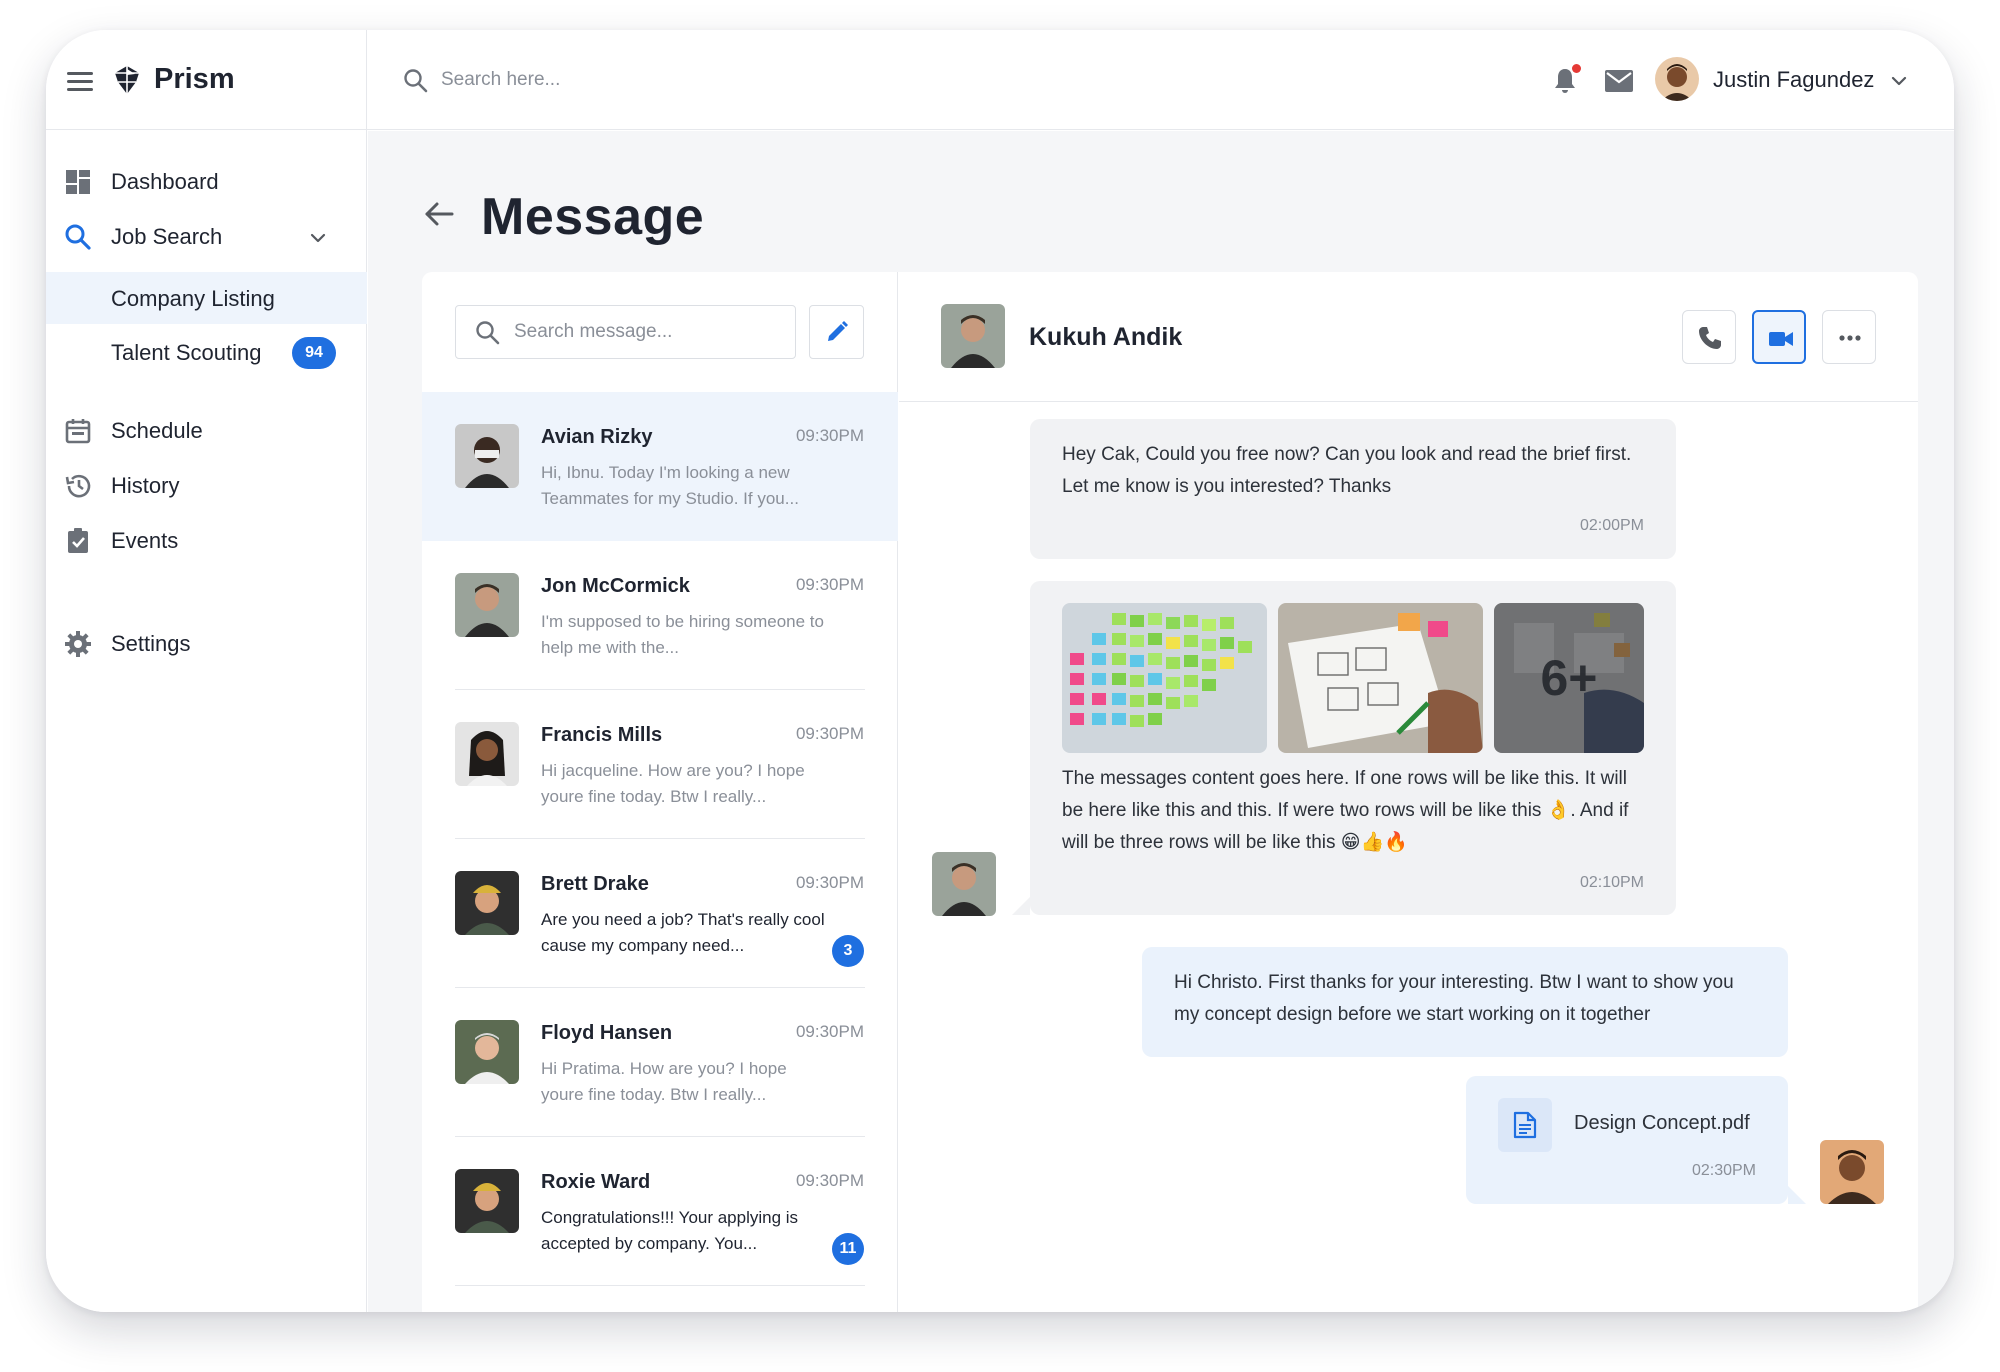  I want to click on document-icon, so click(1525, 1125).